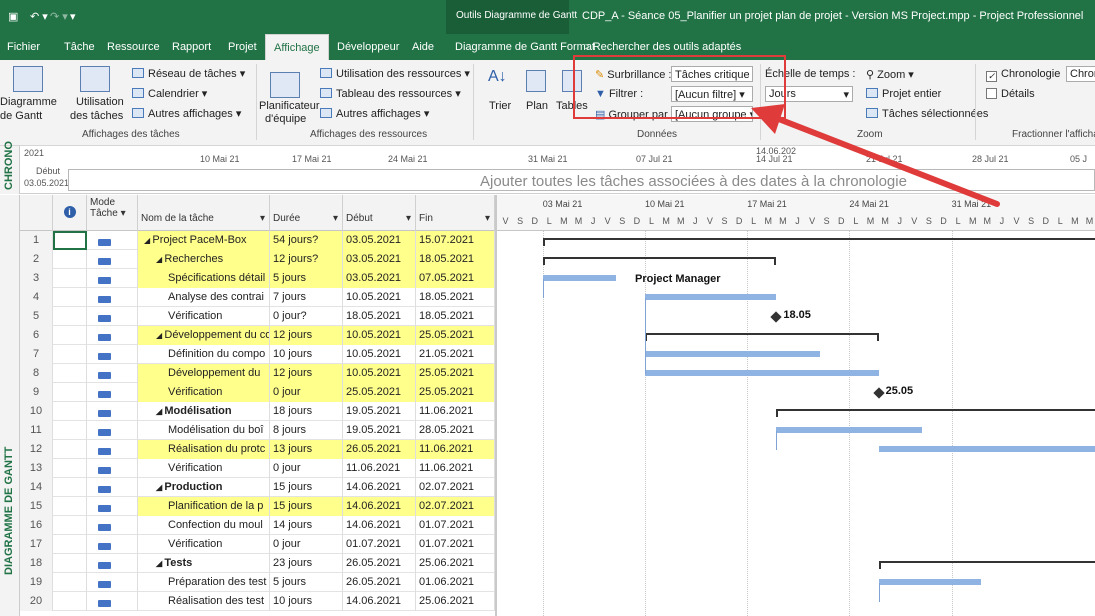 The width and height of the screenshot is (1095, 616). I want to click on end-date-cell: 02.07.2021, so click(455, 506).